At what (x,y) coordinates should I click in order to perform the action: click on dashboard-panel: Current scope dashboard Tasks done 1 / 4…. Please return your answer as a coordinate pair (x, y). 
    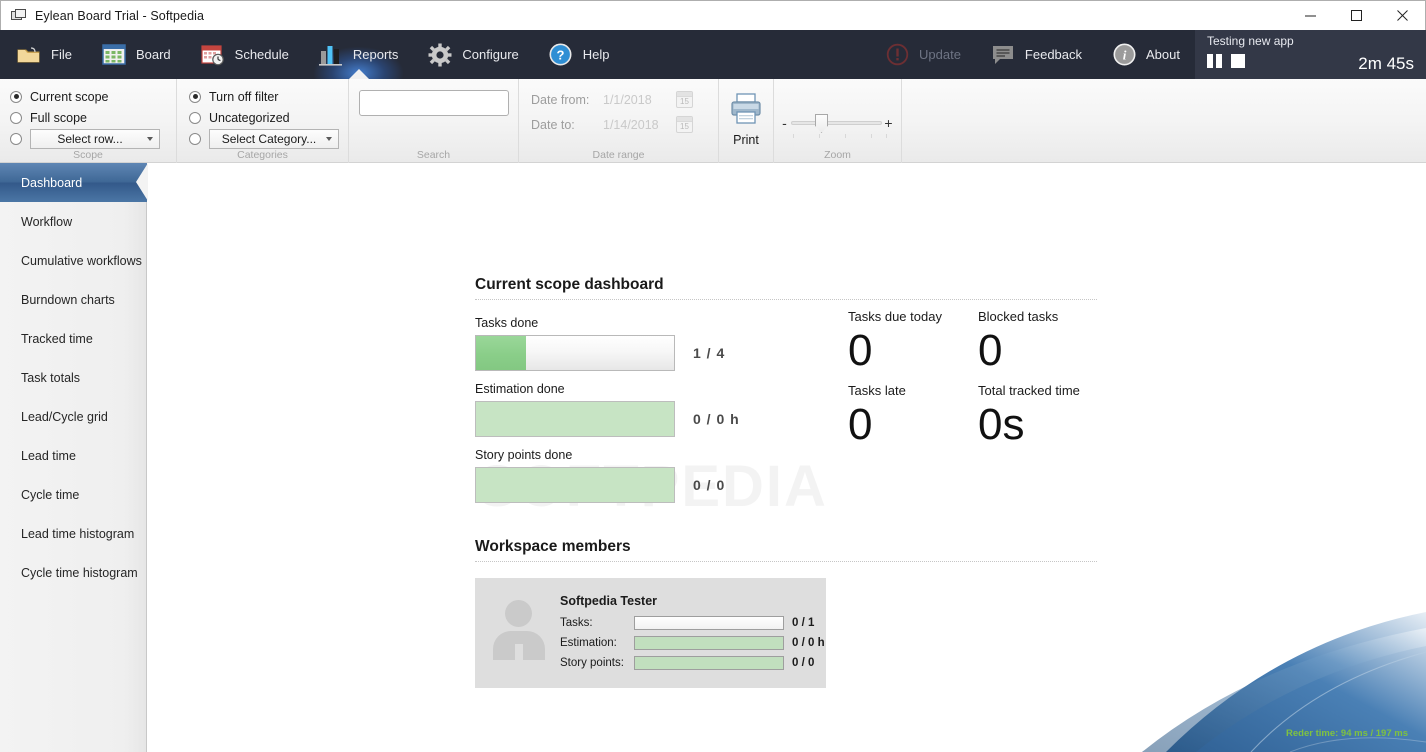
    Looking at the image, I should click on (786, 395).